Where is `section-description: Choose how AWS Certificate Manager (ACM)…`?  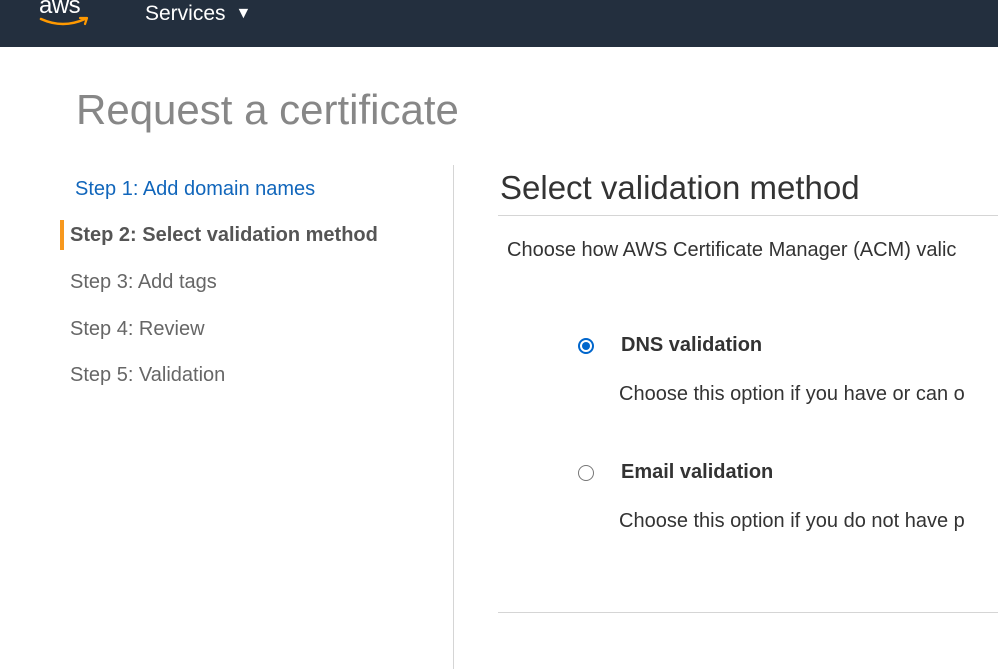 section-description: Choose how AWS Certificate Manager (ACM)… is located at coordinates (732, 250).